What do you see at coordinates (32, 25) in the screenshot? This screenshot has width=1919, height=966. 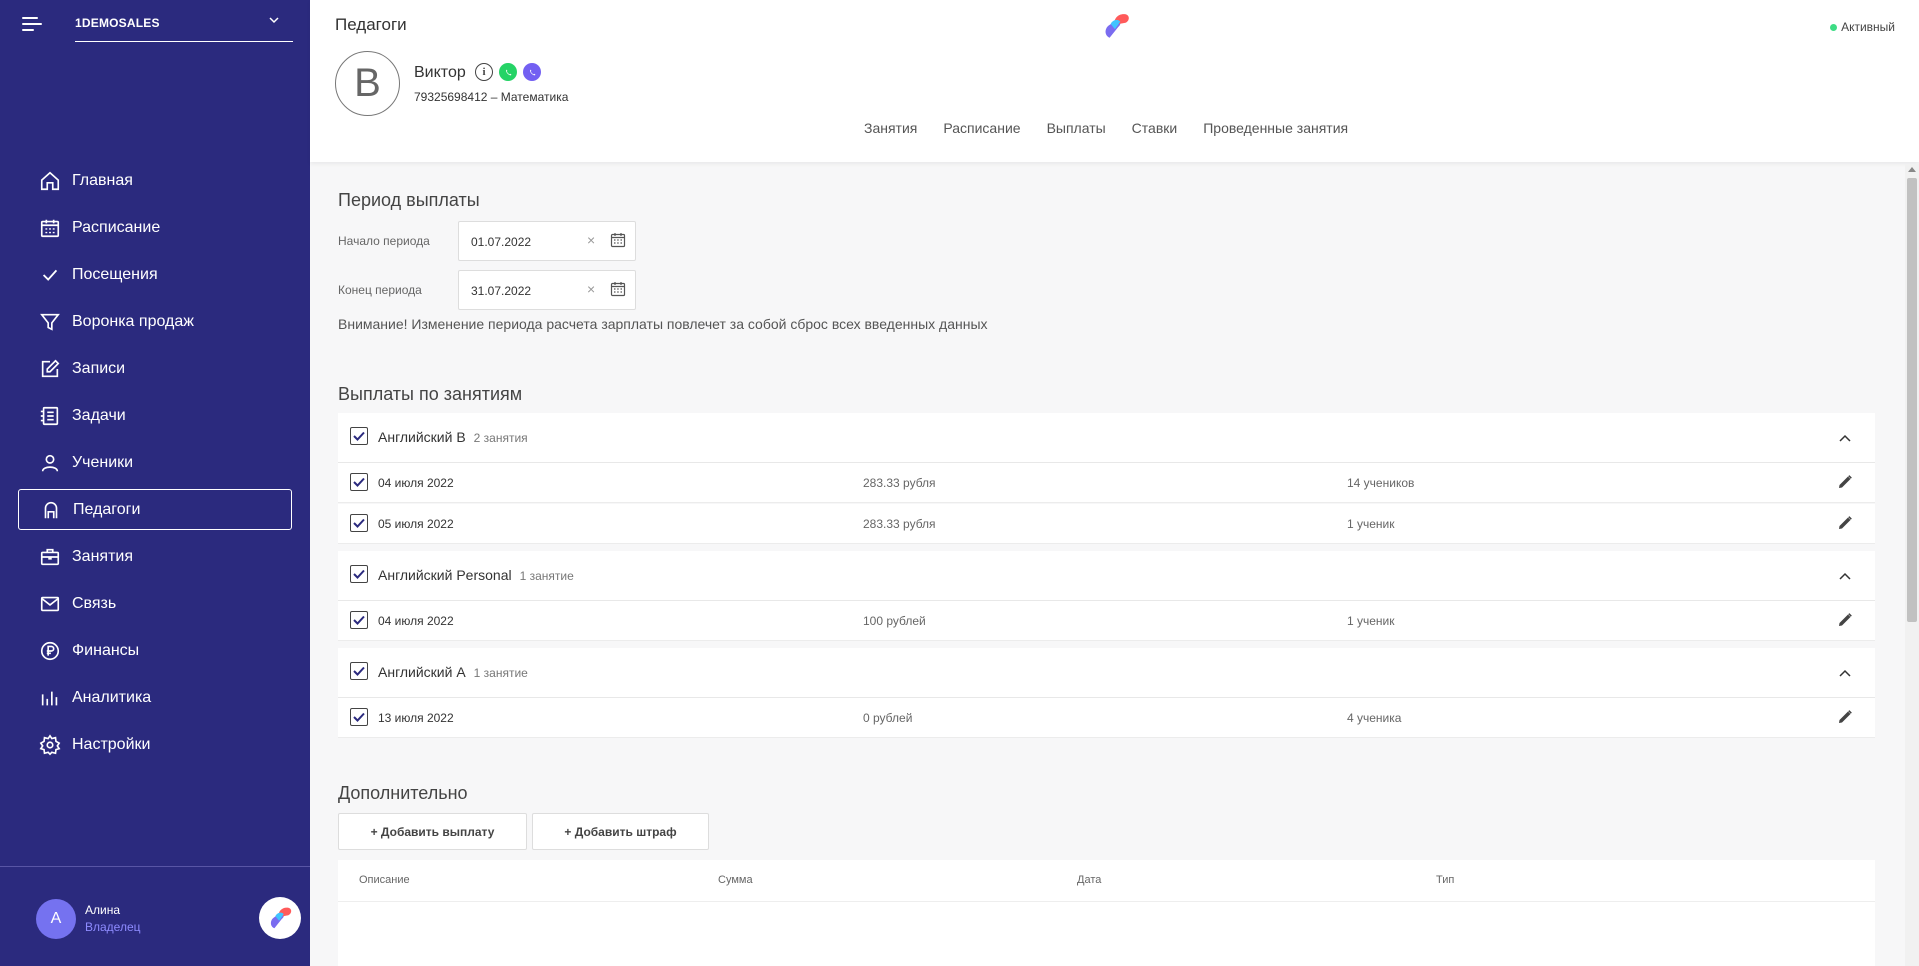 I see `menu-icon` at bounding box center [32, 25].